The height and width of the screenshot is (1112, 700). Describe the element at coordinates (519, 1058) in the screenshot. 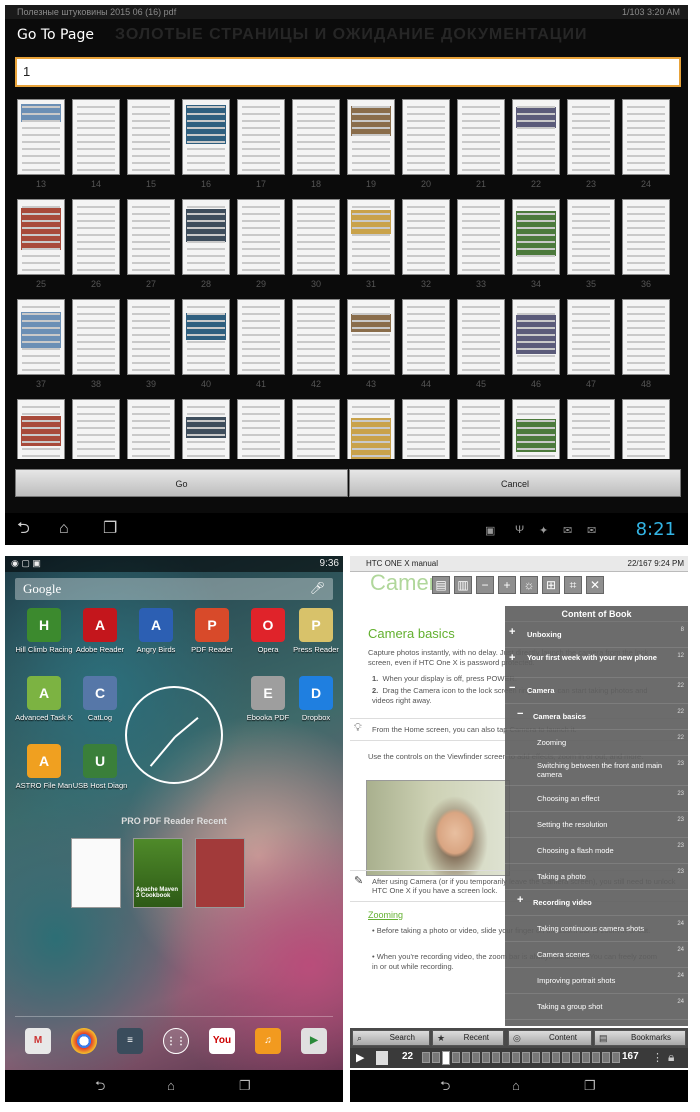

I see `page-scrubber: ▶ 22 167 ⋮ 🔒︎` at that location.